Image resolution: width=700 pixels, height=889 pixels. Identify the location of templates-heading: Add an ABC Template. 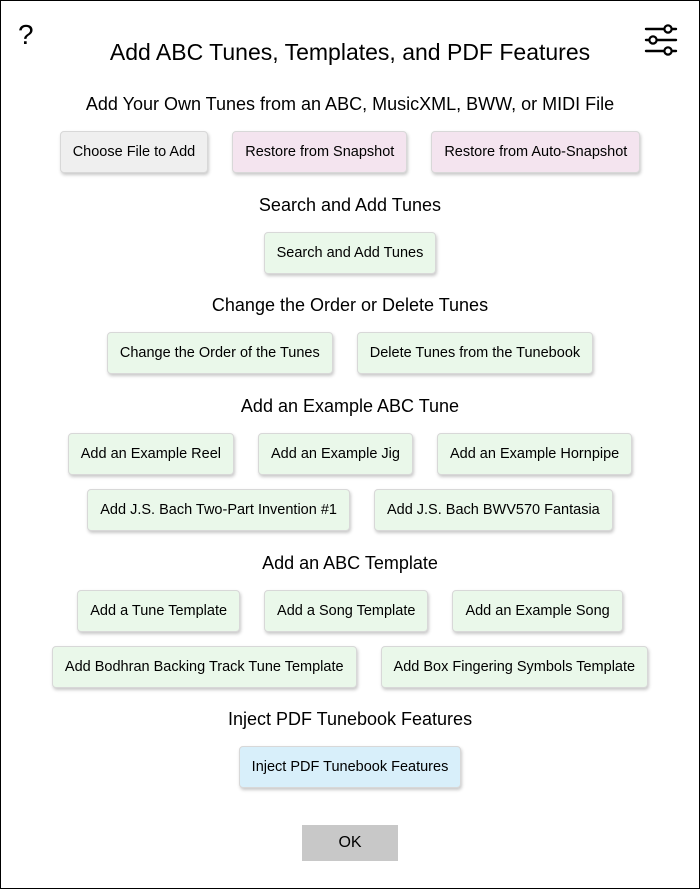
(350, 563).